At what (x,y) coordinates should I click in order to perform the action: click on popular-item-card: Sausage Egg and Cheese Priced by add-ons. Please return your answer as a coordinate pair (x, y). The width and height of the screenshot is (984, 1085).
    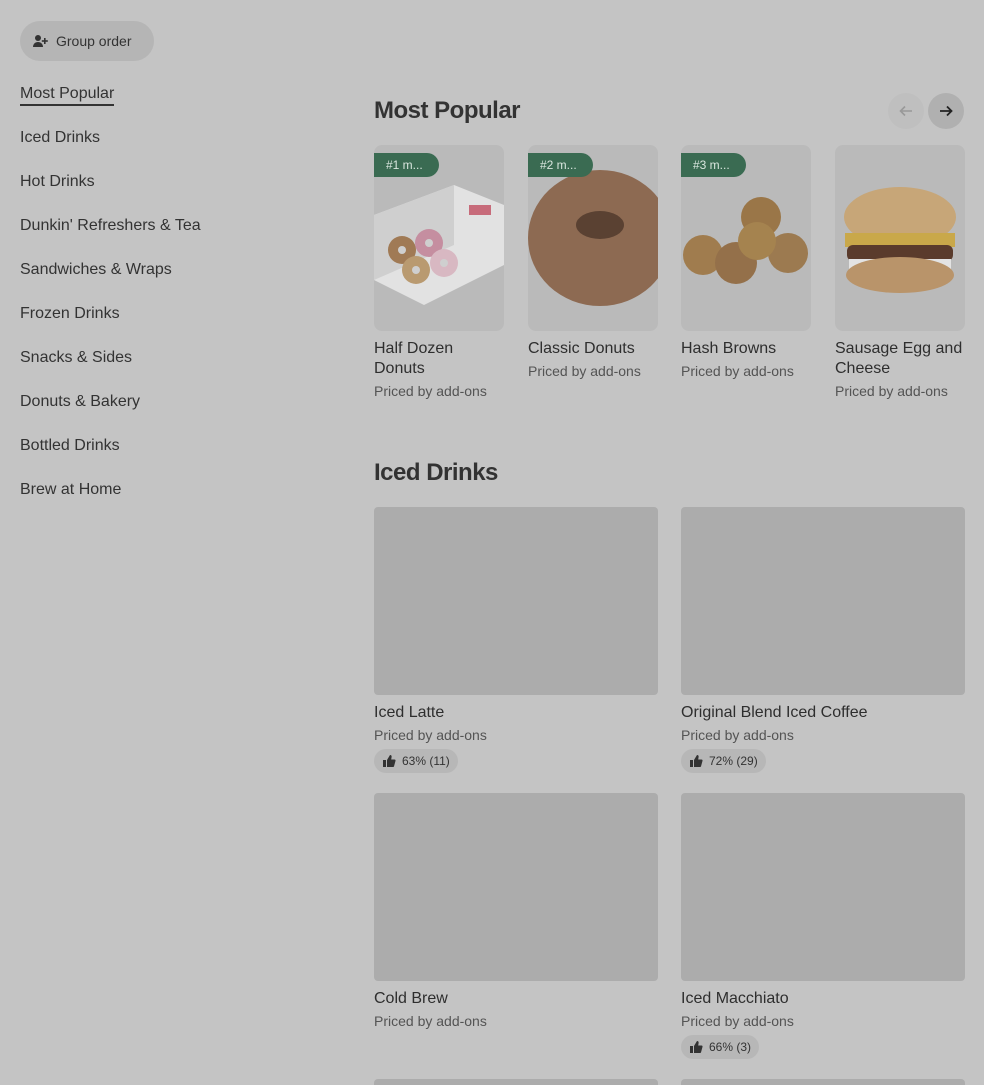
    Looking at the image, I should click on (900, 273).